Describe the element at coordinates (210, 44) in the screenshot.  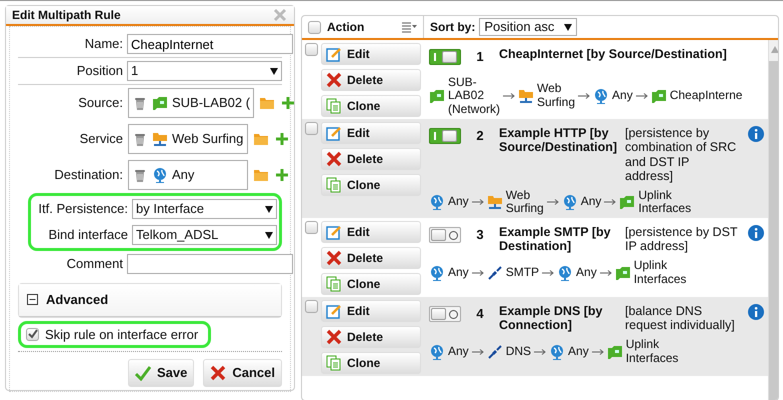
I see `text-field: CheapInternet` at that location.